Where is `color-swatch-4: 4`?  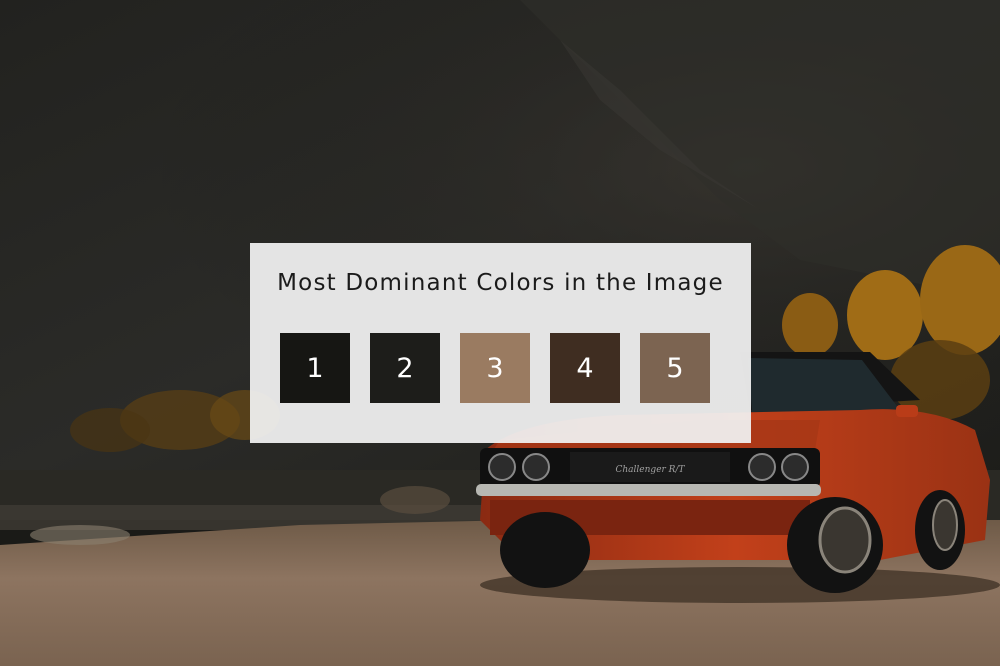
color-swatch-4: 4 is located at coordinates (585, 368).